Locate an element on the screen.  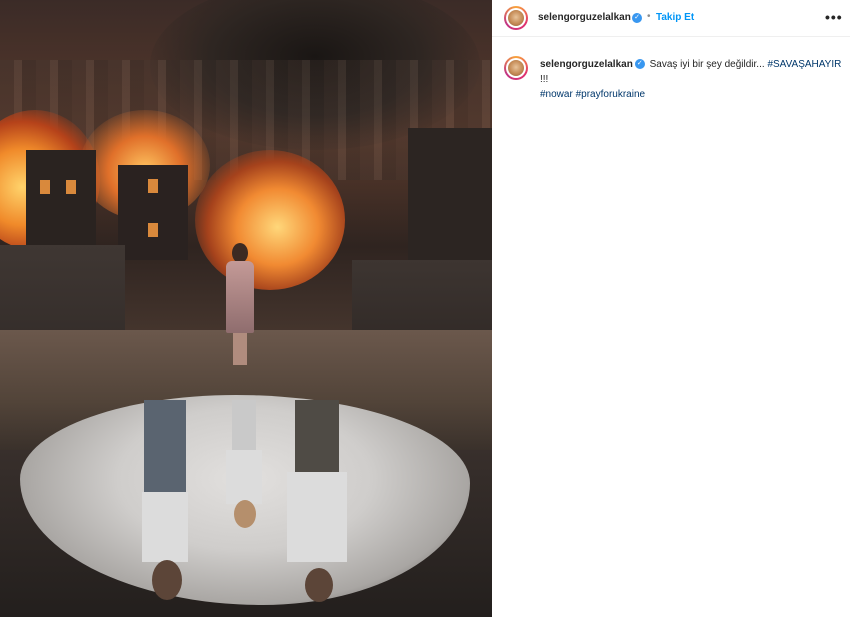
header-username: selengorguzelalkan is located at coordinates (584, 17).